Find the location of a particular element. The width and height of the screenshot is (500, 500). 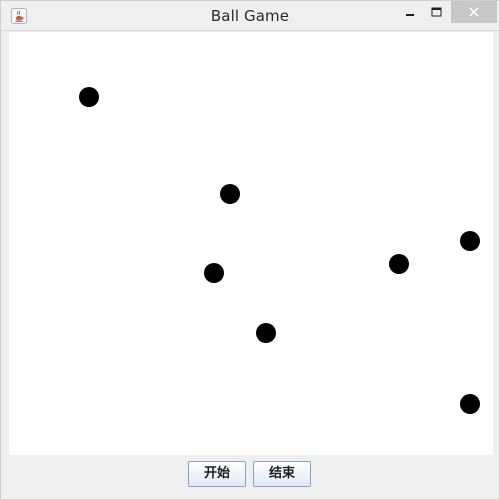

close-button is located at coordinates (474, 12).